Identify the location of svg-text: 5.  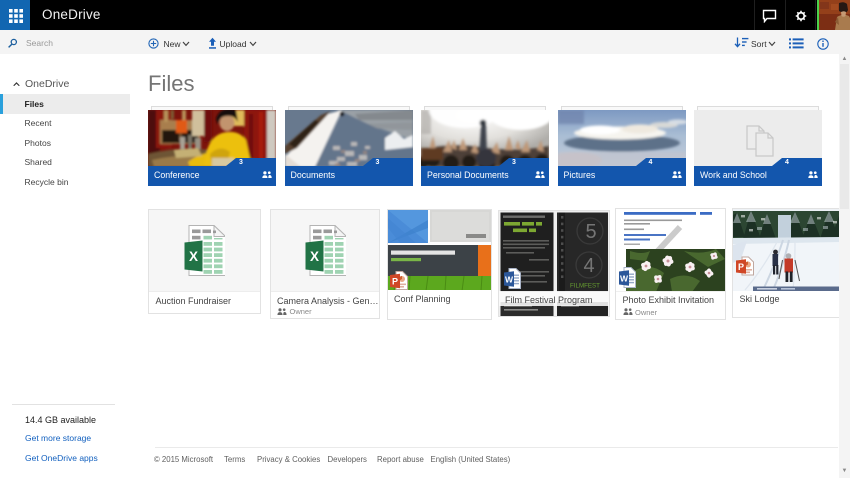
(590, 232).